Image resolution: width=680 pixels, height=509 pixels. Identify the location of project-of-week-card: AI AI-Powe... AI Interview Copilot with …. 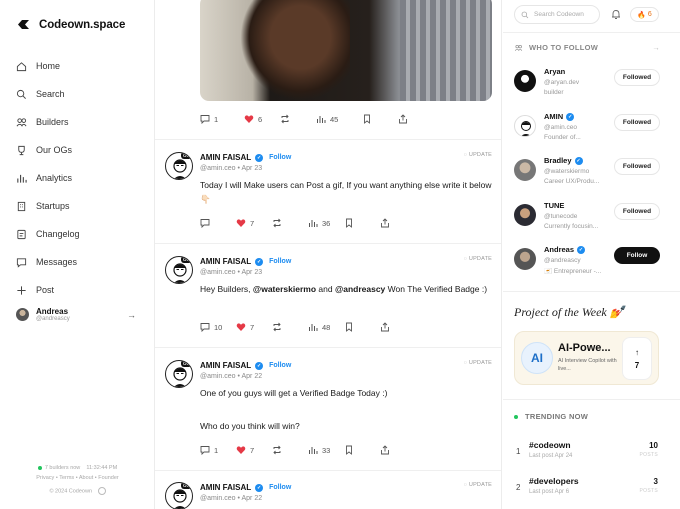
(586, 358).